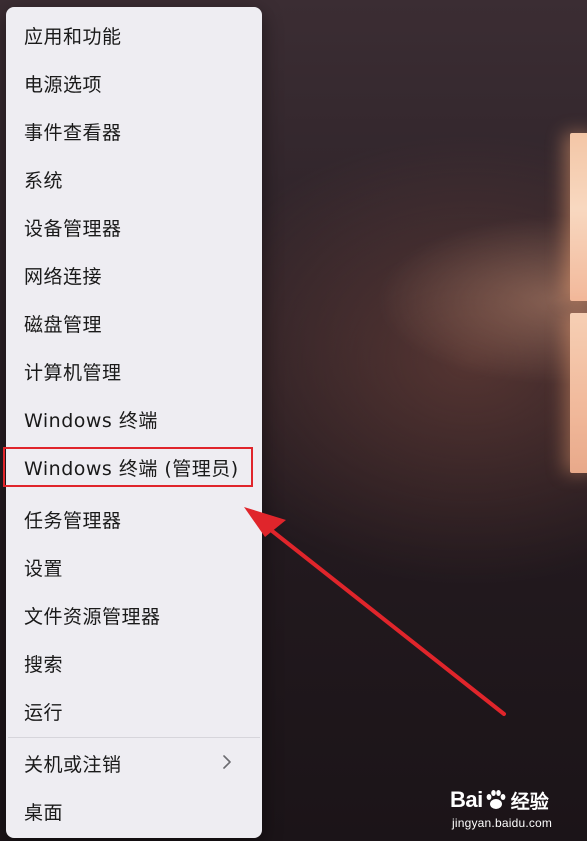  Describe the element at coordinates (375, 611) in the screenshot. I see `red-arrow-annotation` at that location.